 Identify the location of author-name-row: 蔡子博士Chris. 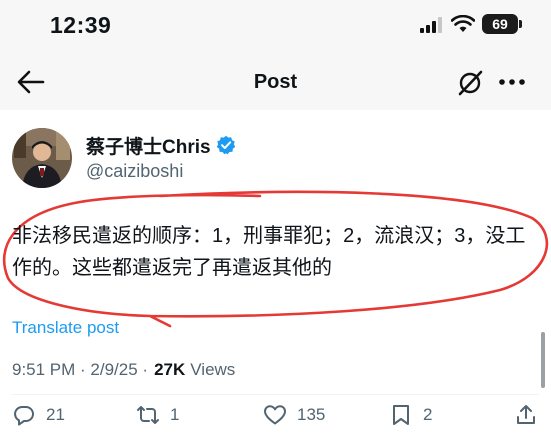
(161, 145).